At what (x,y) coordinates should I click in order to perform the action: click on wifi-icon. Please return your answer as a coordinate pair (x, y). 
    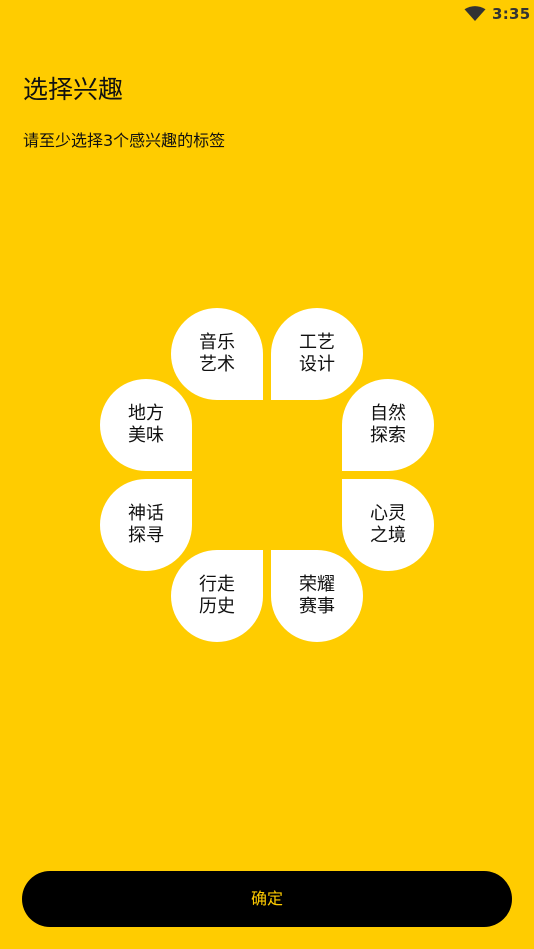
    Looking at the image, I should click on (475, 13).